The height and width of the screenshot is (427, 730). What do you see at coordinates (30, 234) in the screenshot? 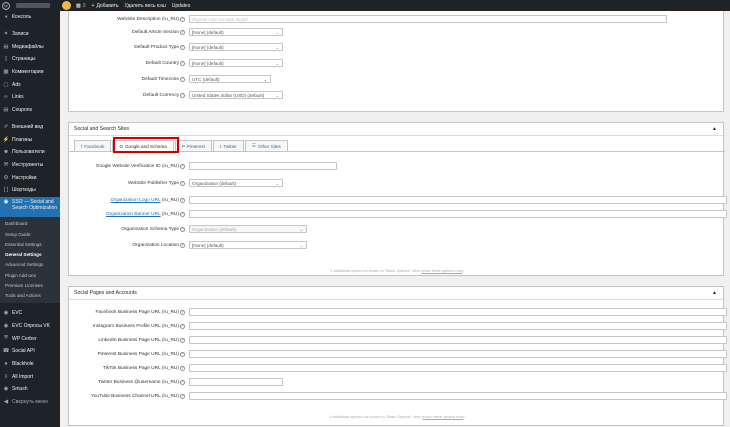
I see `submenu-item: Setup Guide` at bounding box center [30, 234].